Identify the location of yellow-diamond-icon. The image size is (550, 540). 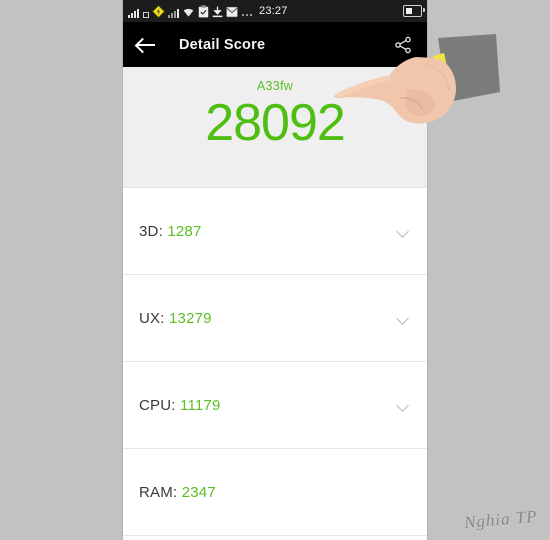
(158, 11).